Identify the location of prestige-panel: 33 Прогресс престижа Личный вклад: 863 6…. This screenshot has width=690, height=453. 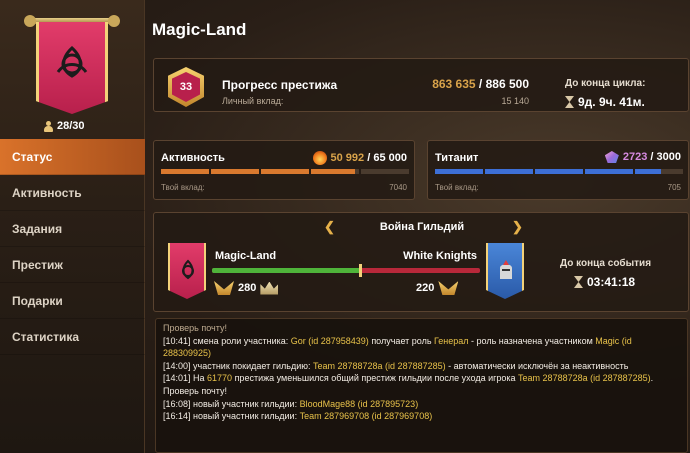
(421, 85).